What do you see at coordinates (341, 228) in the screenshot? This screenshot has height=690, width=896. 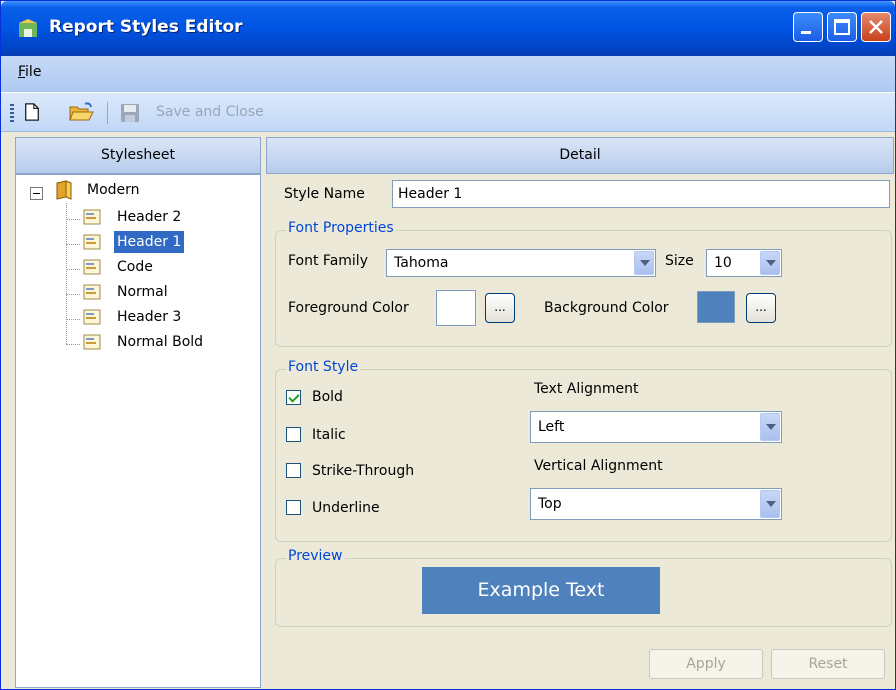 I see `font-properties-title: Font Properties` at bounding box center [341, 228].